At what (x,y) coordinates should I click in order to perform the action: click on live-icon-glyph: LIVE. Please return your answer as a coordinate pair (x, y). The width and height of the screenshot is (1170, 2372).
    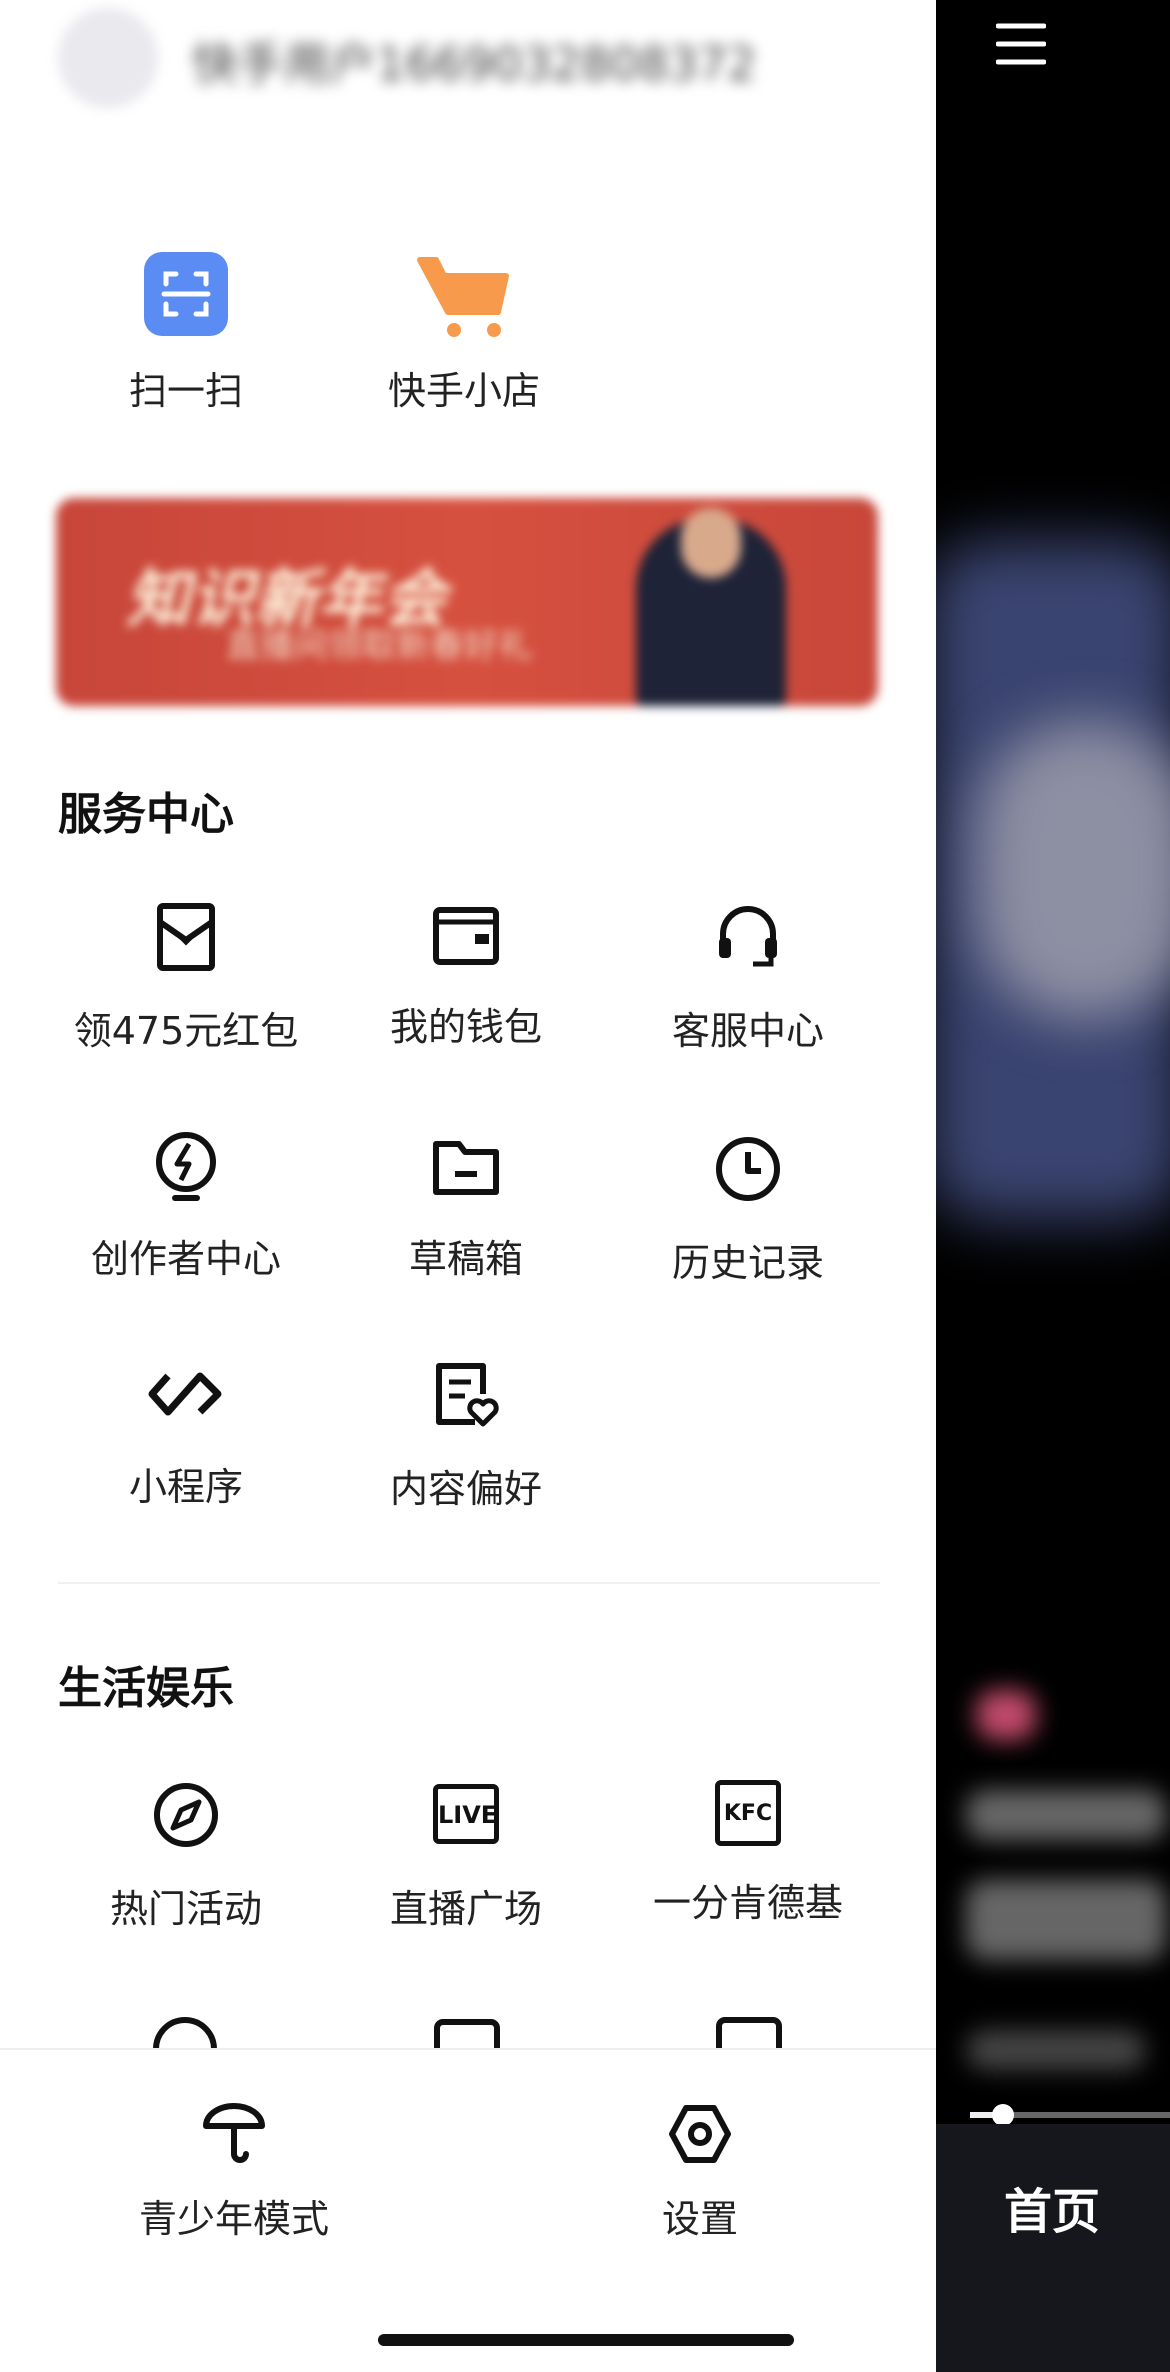
    Looking at the image, I should click on (468, 1815).